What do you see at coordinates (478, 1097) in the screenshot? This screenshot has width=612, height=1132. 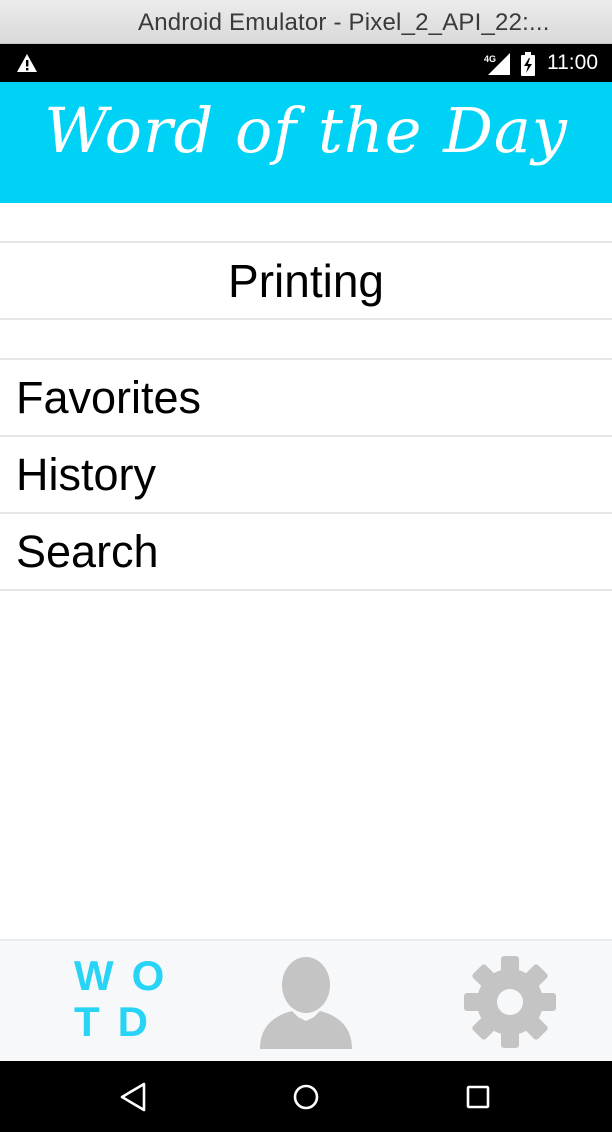 I see `recents-icon` at bounding box center [478, 1097].